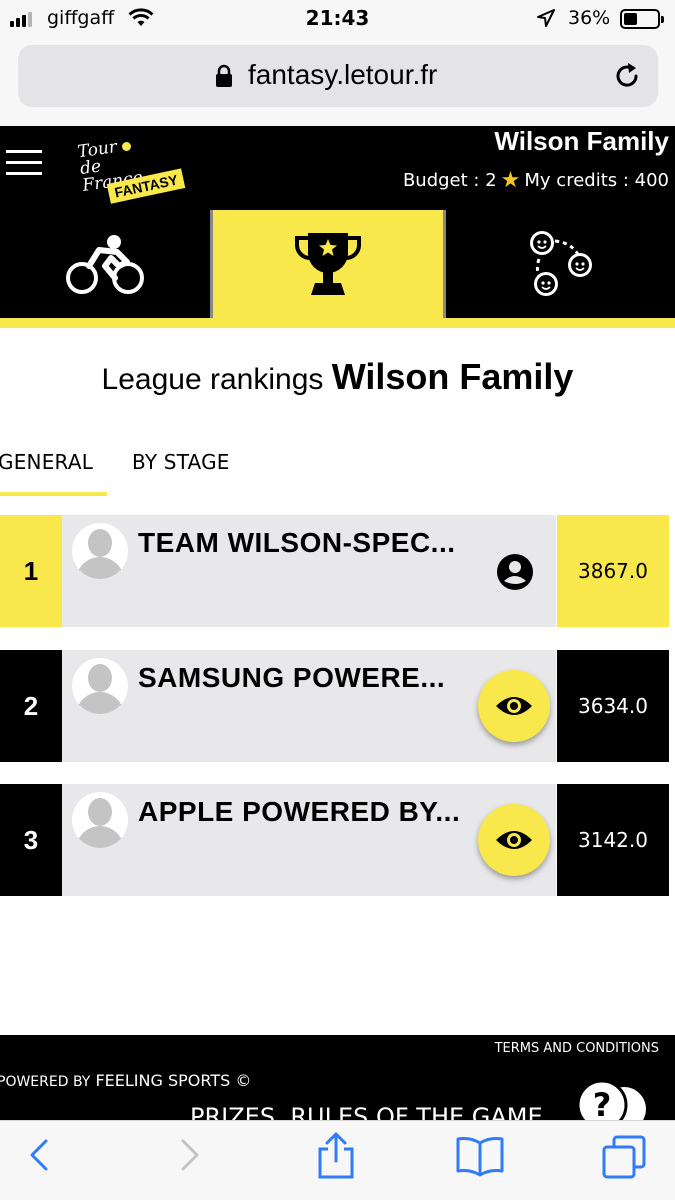 The image size is (675, 1200). Describe the element at coordinates (343, 74) in the screenshot. I see `url-text: fantasy.letour.fr` at that location.